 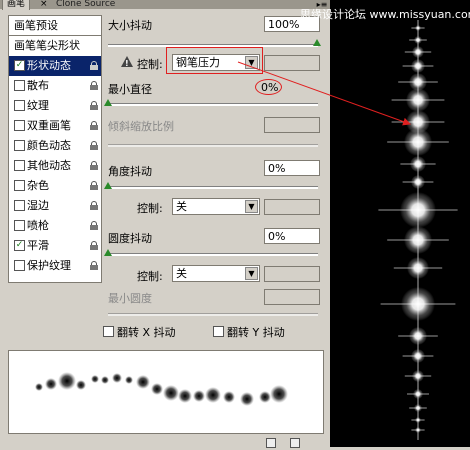 What do you see at coordinates (333, 14) in the screenshot?
I see `watermark-text: 思缘设计论坛` at bounding box center [333, 14].